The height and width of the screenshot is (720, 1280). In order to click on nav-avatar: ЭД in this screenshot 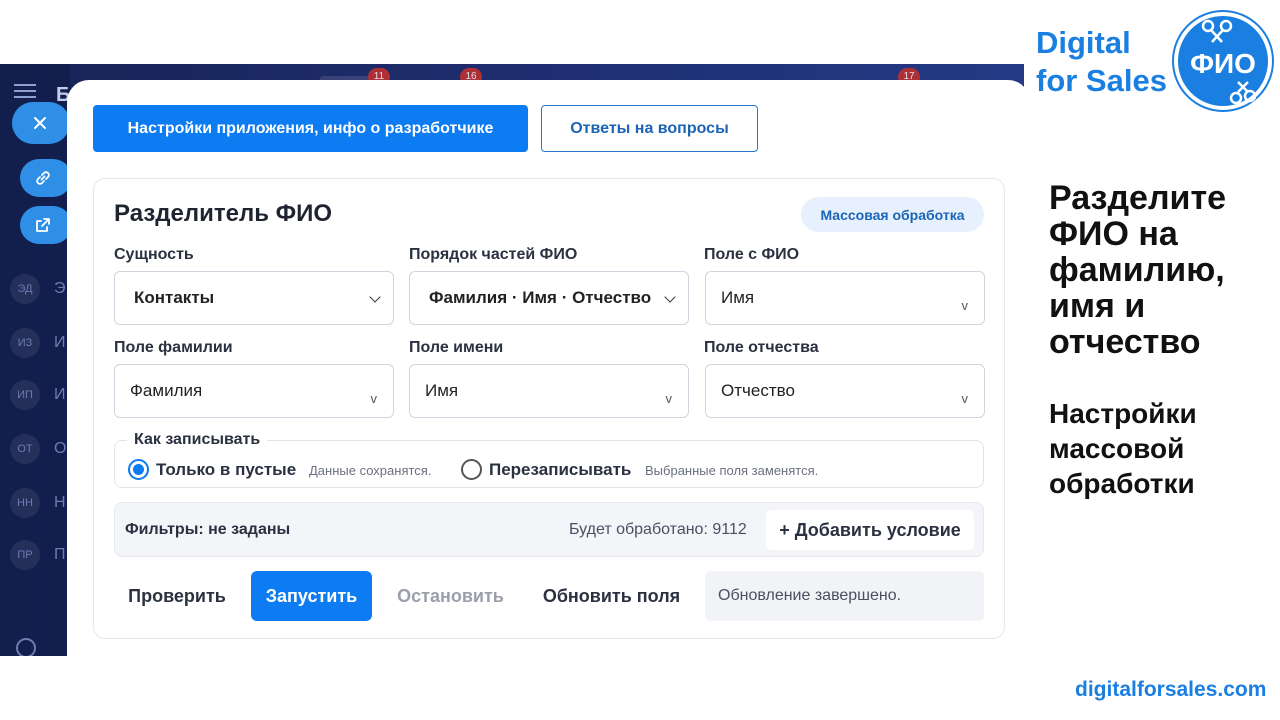, I will do `click(25, 289)`.